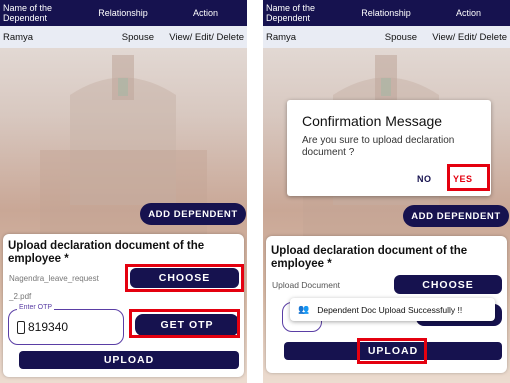 The height and width of the screenshot is (383, 510). I want to click on choose-file-button: CHOOSE, so click(448, 284).